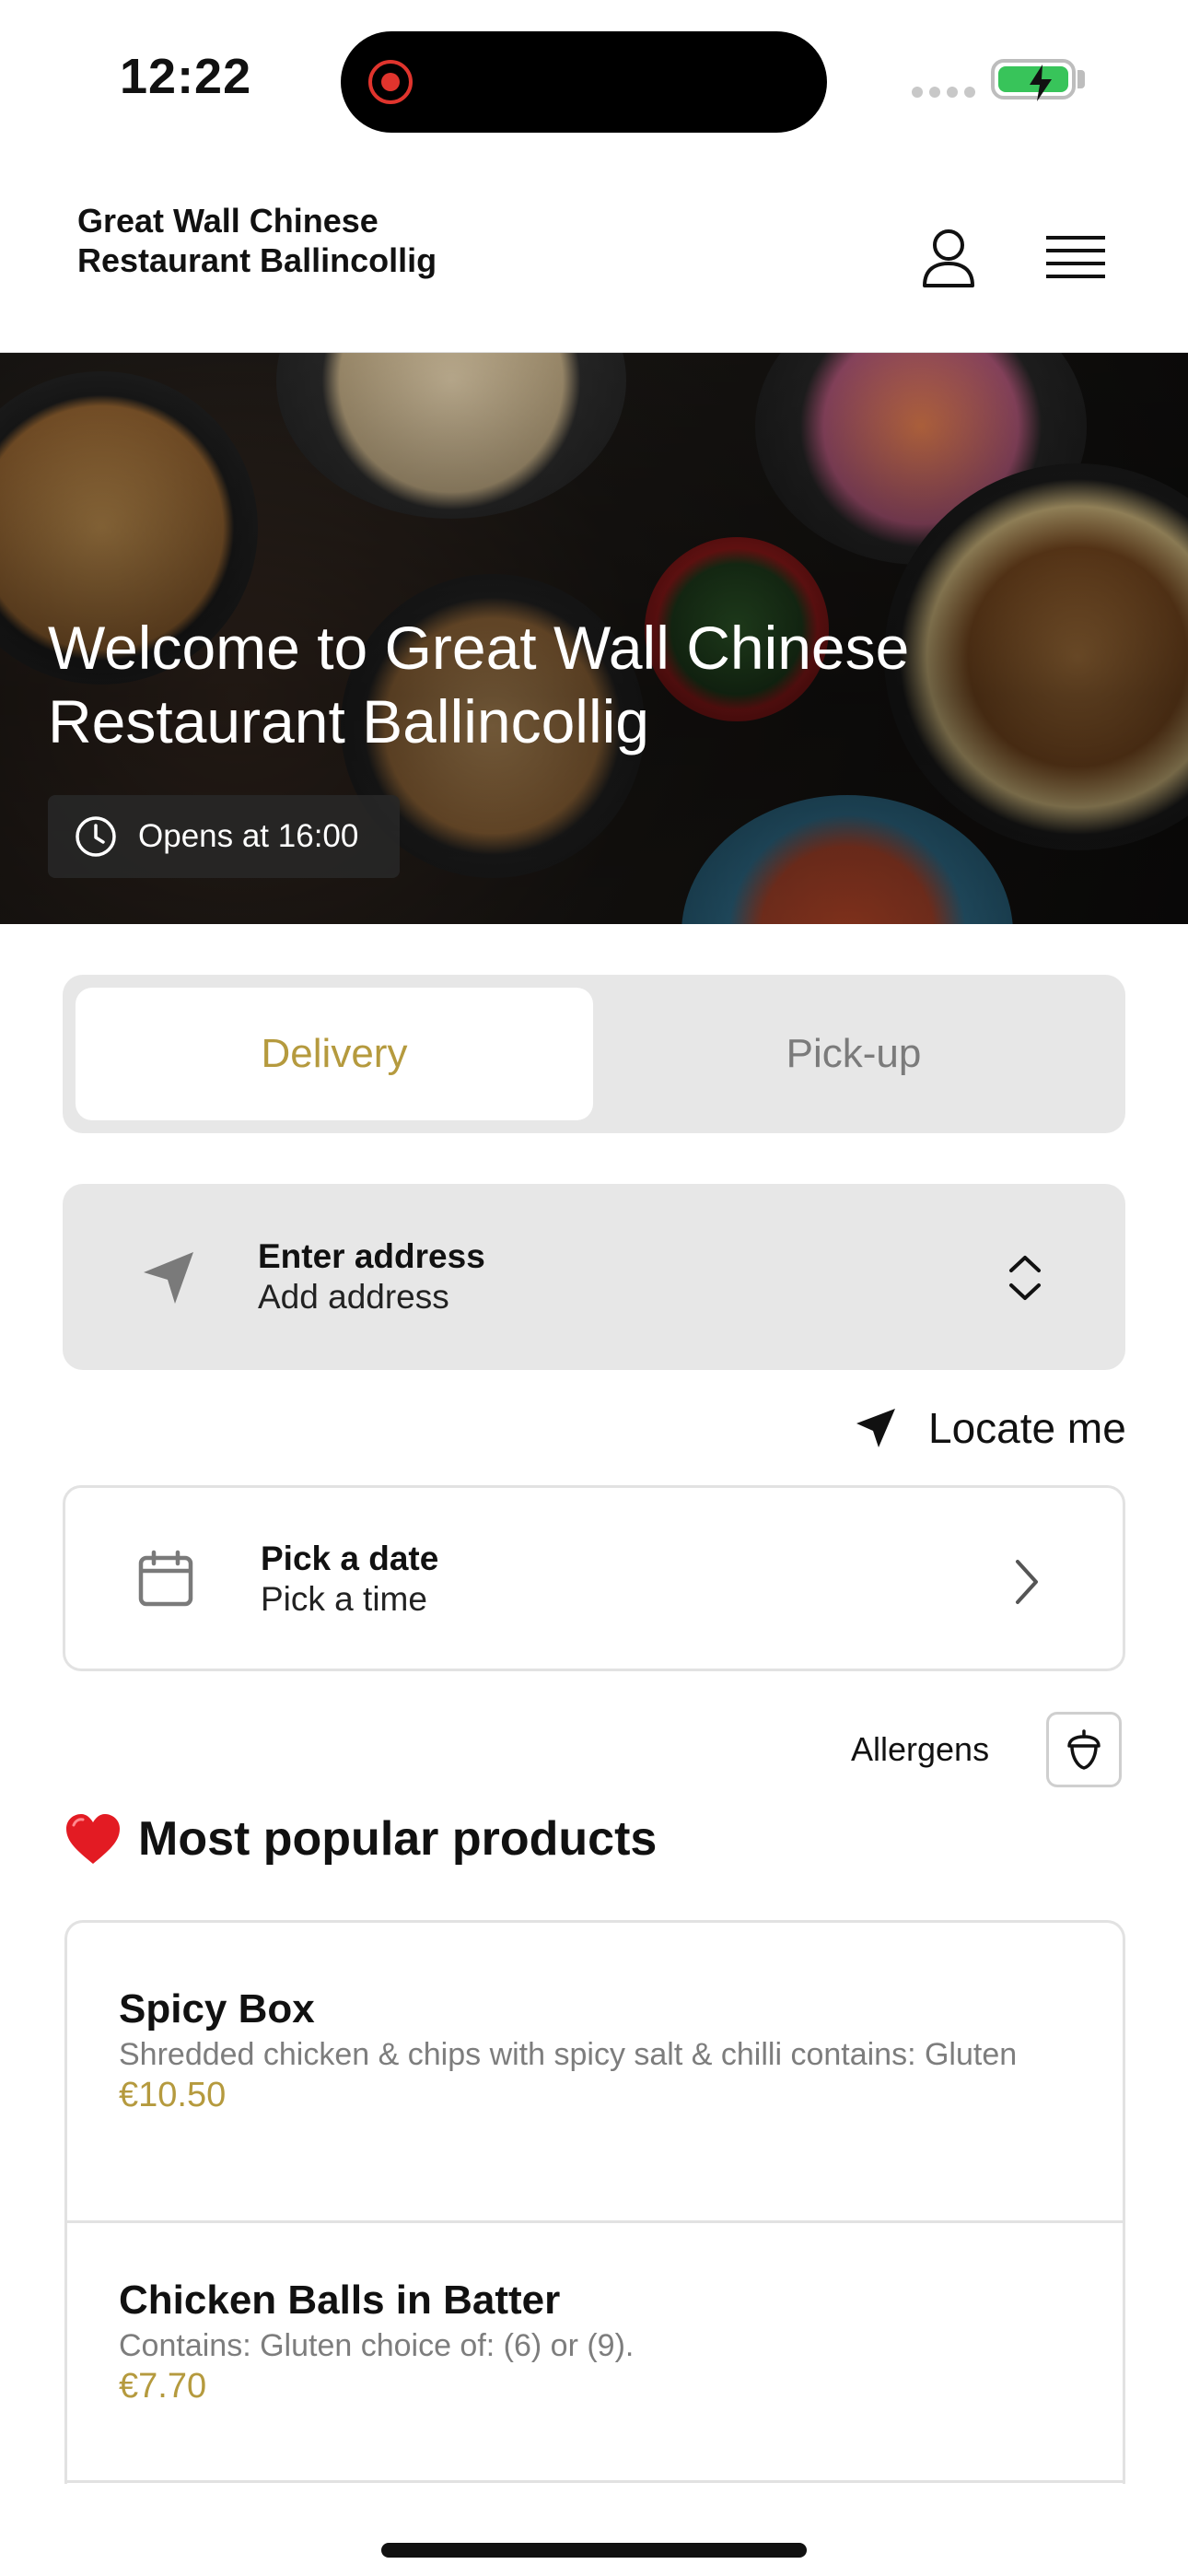 Image resolution: width=1188 pixels, height=2576 pixels. Describe the element at coordinates (584, 82) in the screenshot. I see `dynamic-island` at that location.